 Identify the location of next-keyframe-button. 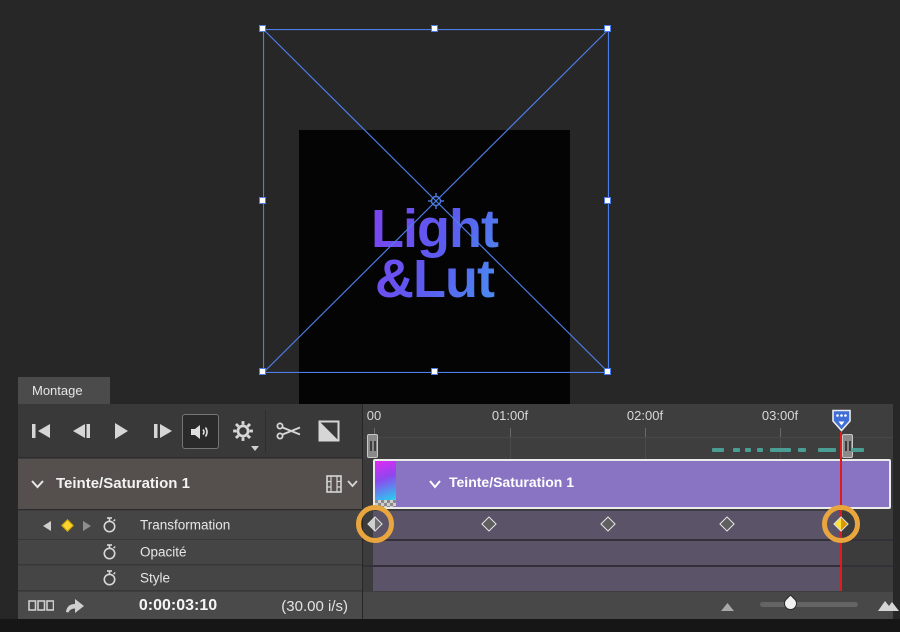
(87, 526).